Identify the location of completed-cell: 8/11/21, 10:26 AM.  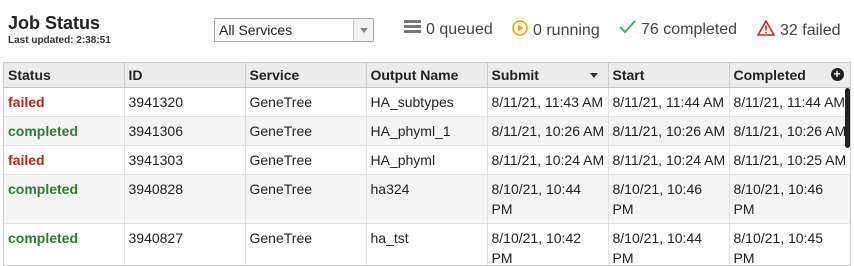
(789, 131).